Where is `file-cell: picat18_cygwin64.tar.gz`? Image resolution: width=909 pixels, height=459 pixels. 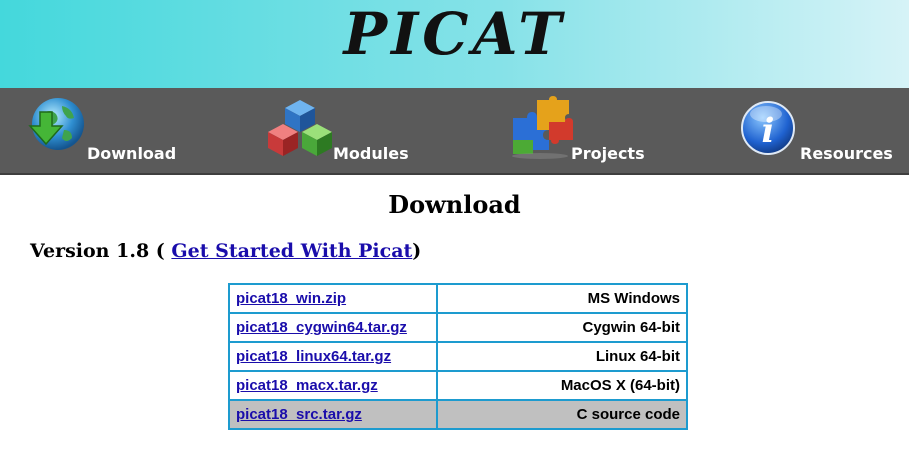
file-cell: picat18_cygwin64.tar.gz is located at coordinates (333, 327).